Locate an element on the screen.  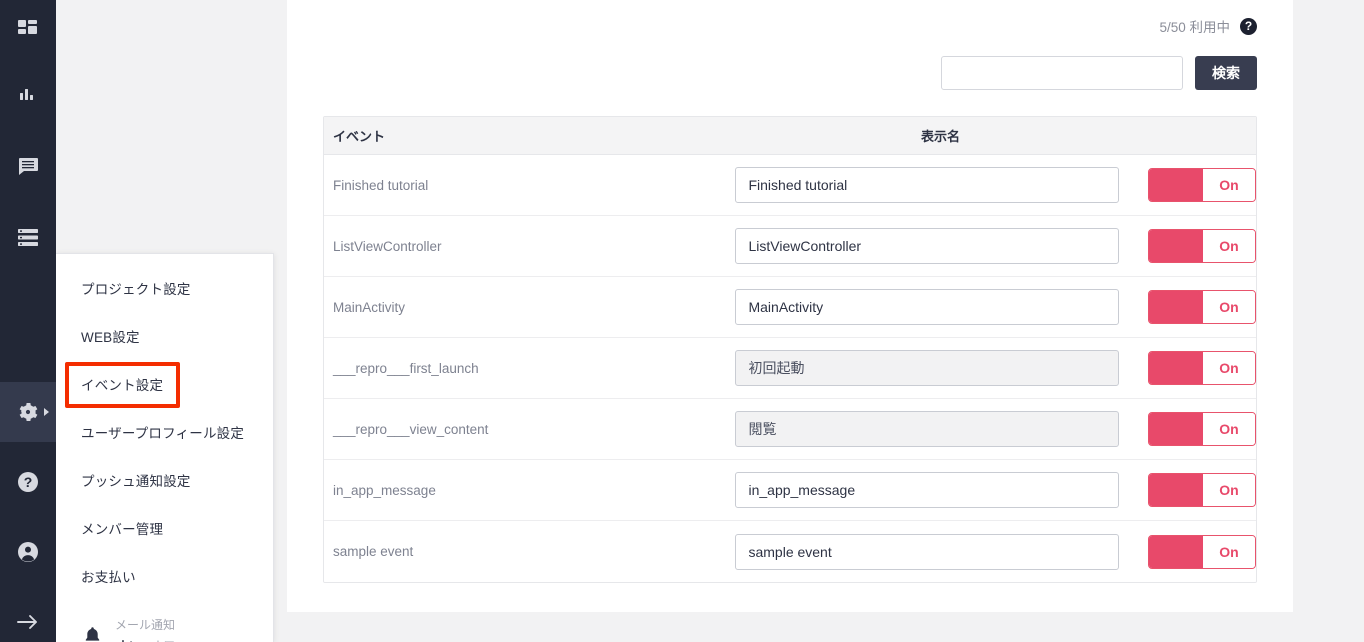
chevron-right-icon is located at coordinates (46, 412).